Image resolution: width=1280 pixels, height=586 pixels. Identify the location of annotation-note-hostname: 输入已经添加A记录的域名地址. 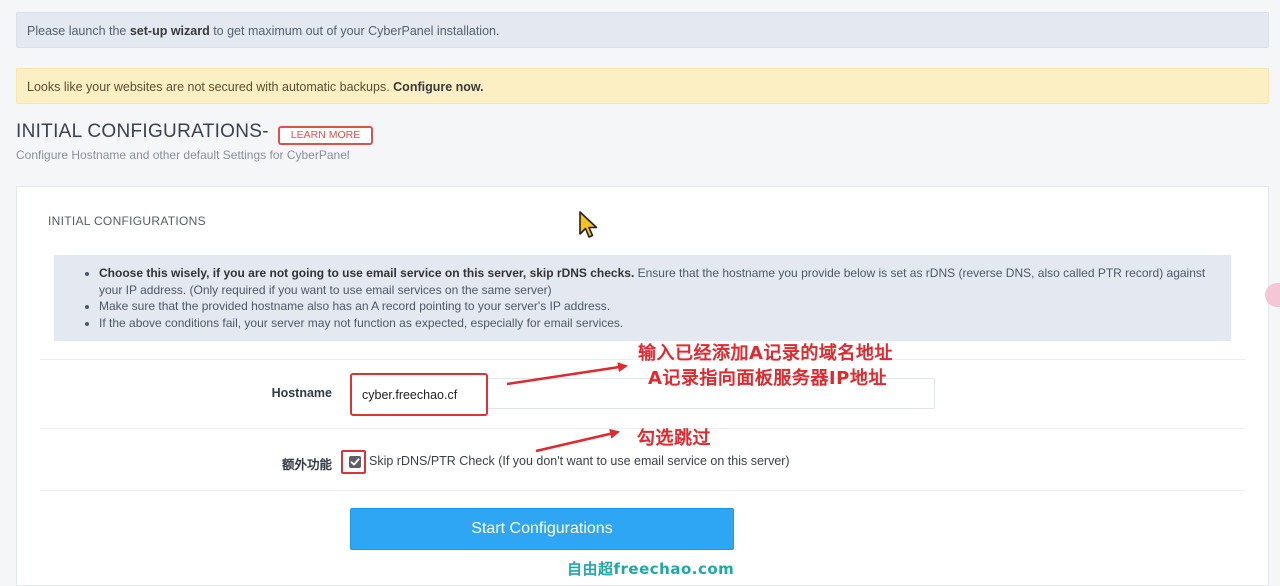
(765, 353).